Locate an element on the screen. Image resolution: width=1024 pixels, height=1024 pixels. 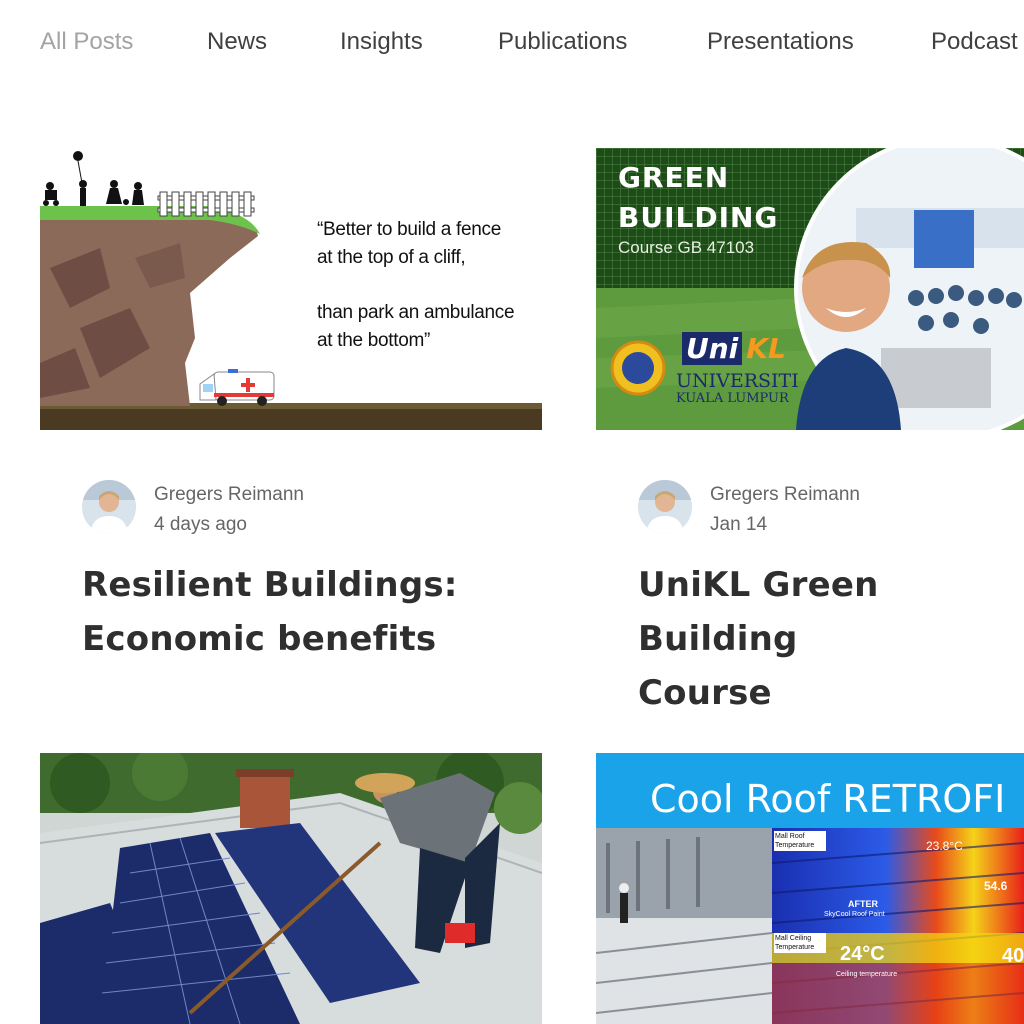
solar-panel-cleaning-icon is located at coordinates (291, 888).